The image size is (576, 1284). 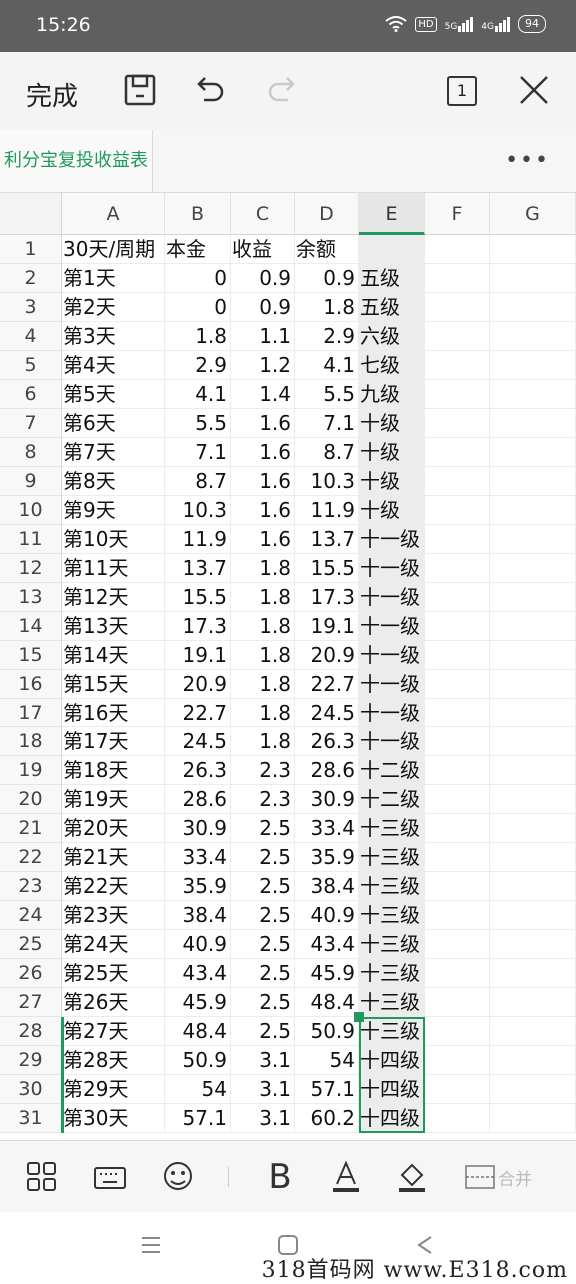 What do you see at coordinates (392, 597) in the screenshot?
I see `cell-e13: 十一级` at bounding box center [392, 597].